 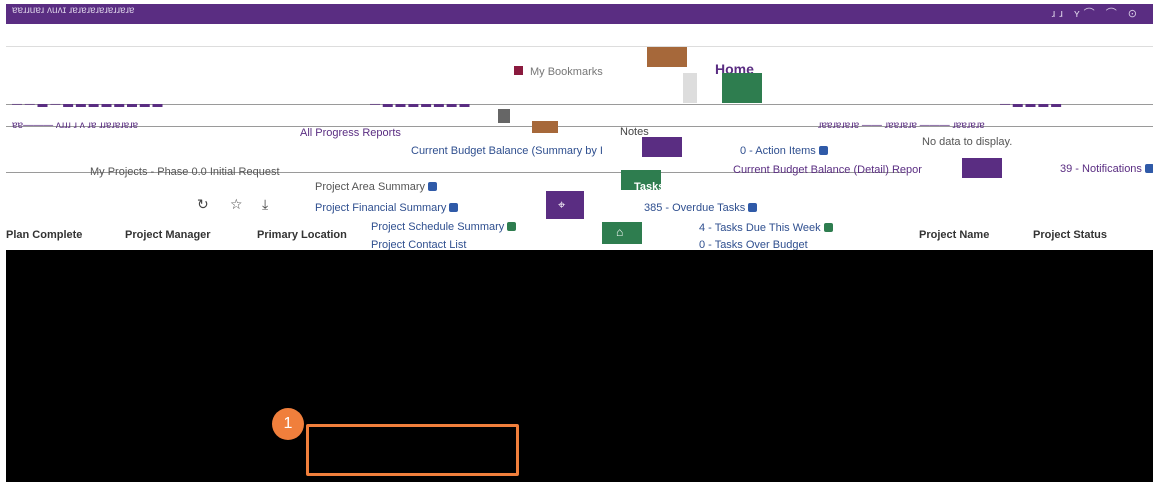 I want to click on action-items-link: 0 - Action Items, so click(x=784, y=151).